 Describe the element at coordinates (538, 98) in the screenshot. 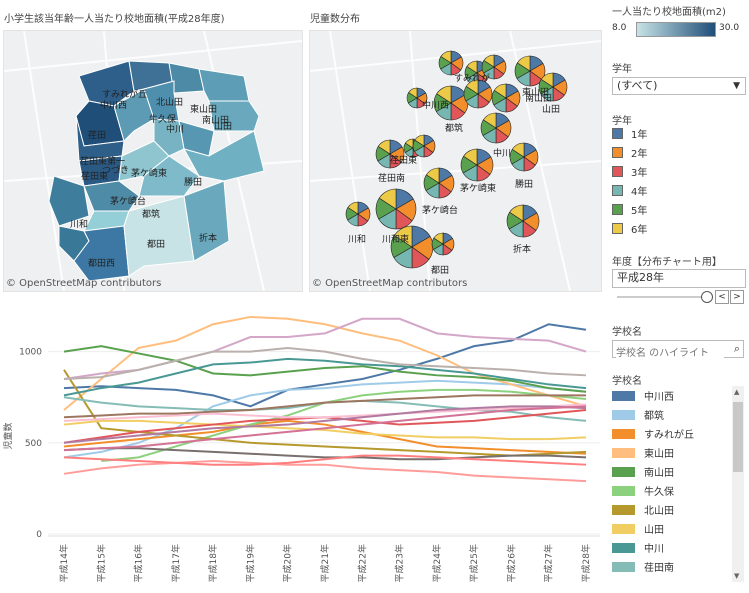

I see `map2-school-label: 南山田` at that location.